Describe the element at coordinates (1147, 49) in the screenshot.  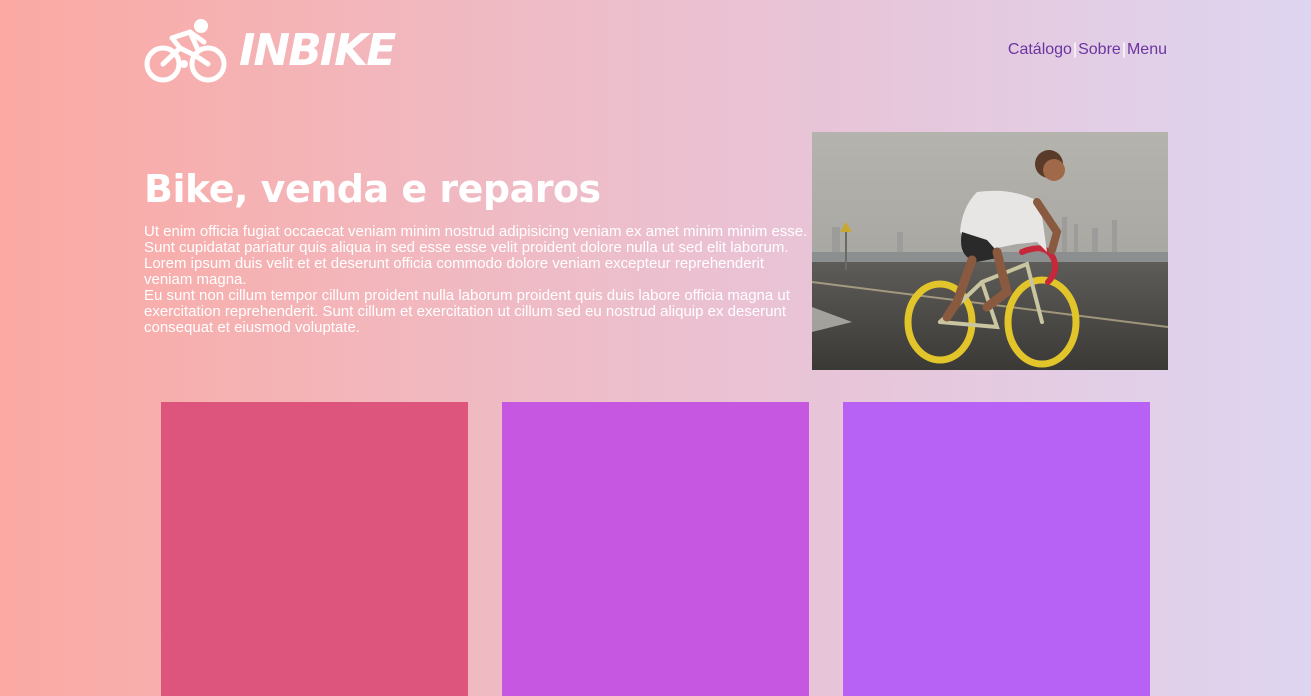
I see `nav-item-menu: Menu` at that location.